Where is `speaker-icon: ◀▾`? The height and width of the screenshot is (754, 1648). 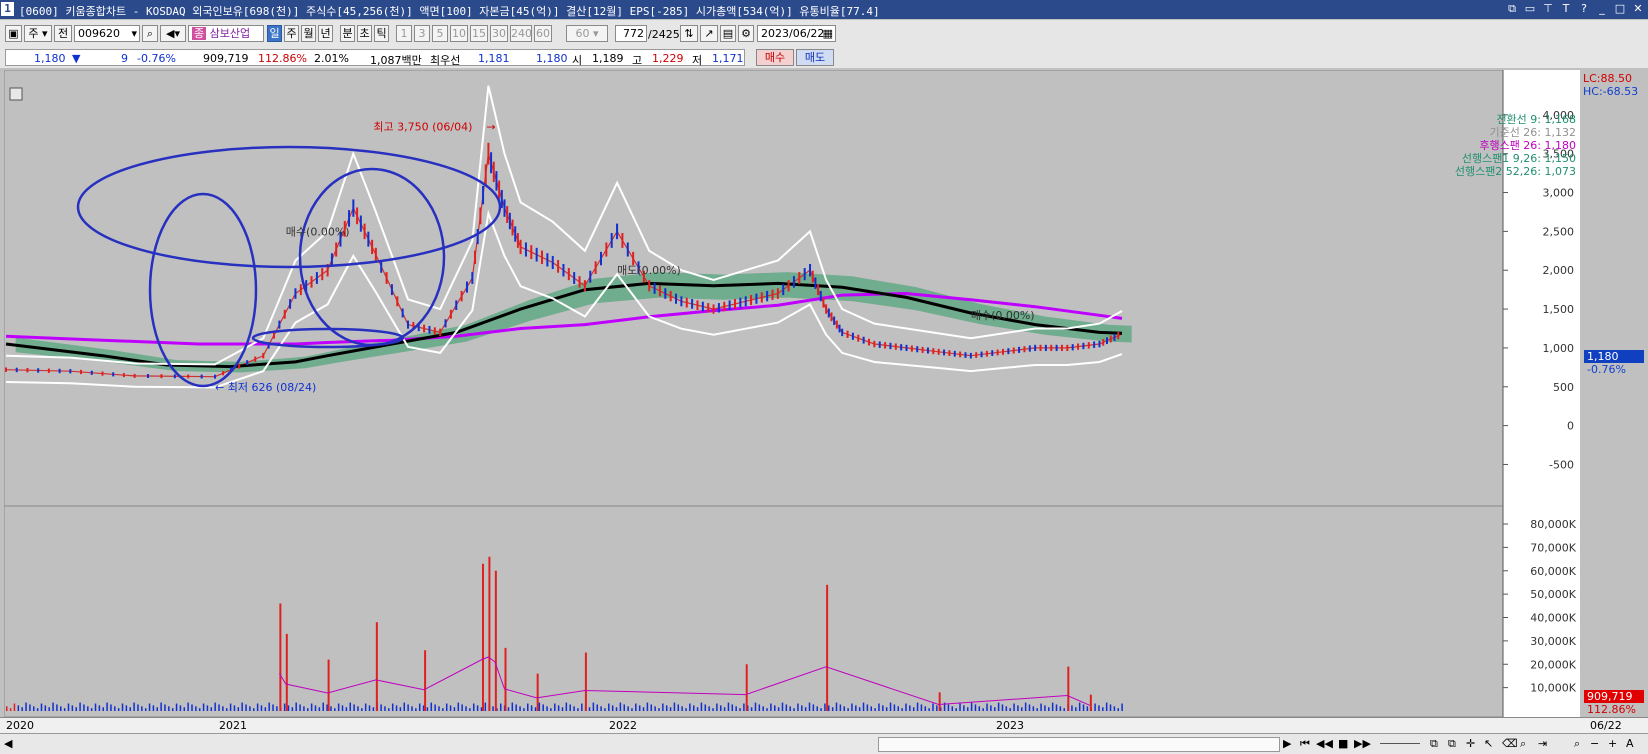
speaker-icon: ◀▾ is located at coordinates (173, 33).